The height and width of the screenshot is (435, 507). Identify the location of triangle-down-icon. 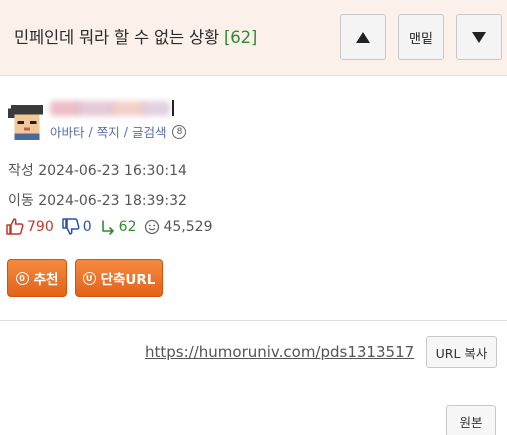
(479, 37).